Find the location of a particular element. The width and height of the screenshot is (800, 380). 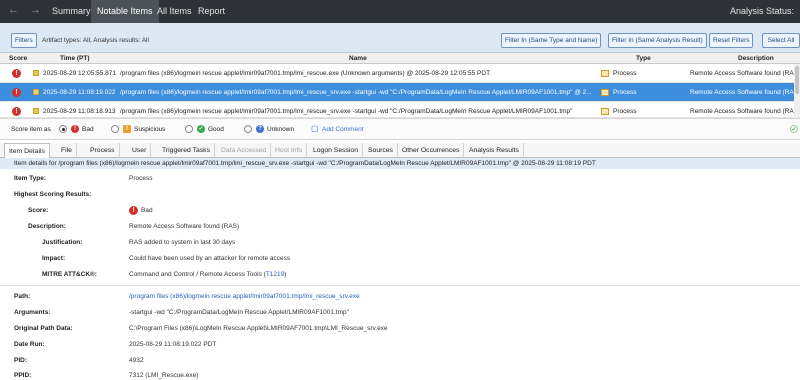

score-value: Bad is located at coordinates (147, 210).